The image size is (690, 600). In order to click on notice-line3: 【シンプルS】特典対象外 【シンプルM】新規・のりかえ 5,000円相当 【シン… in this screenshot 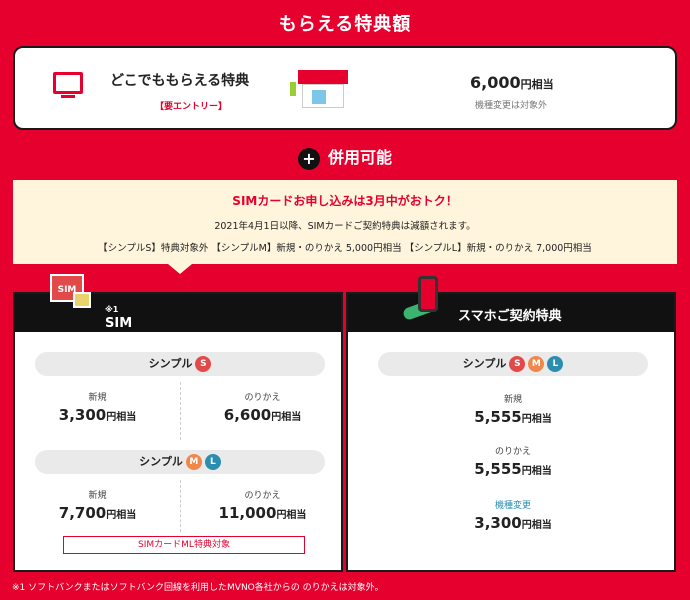, I will do `click(345, 248)`.